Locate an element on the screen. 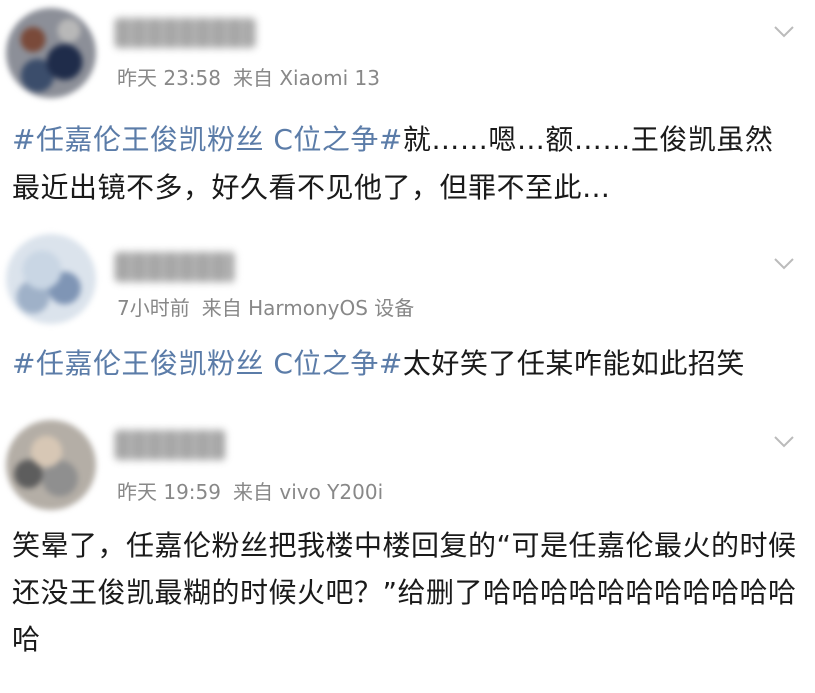  comment-meta: 7小时前 来自 HarmonyOS 设备 is located at coordinates (265, 306).